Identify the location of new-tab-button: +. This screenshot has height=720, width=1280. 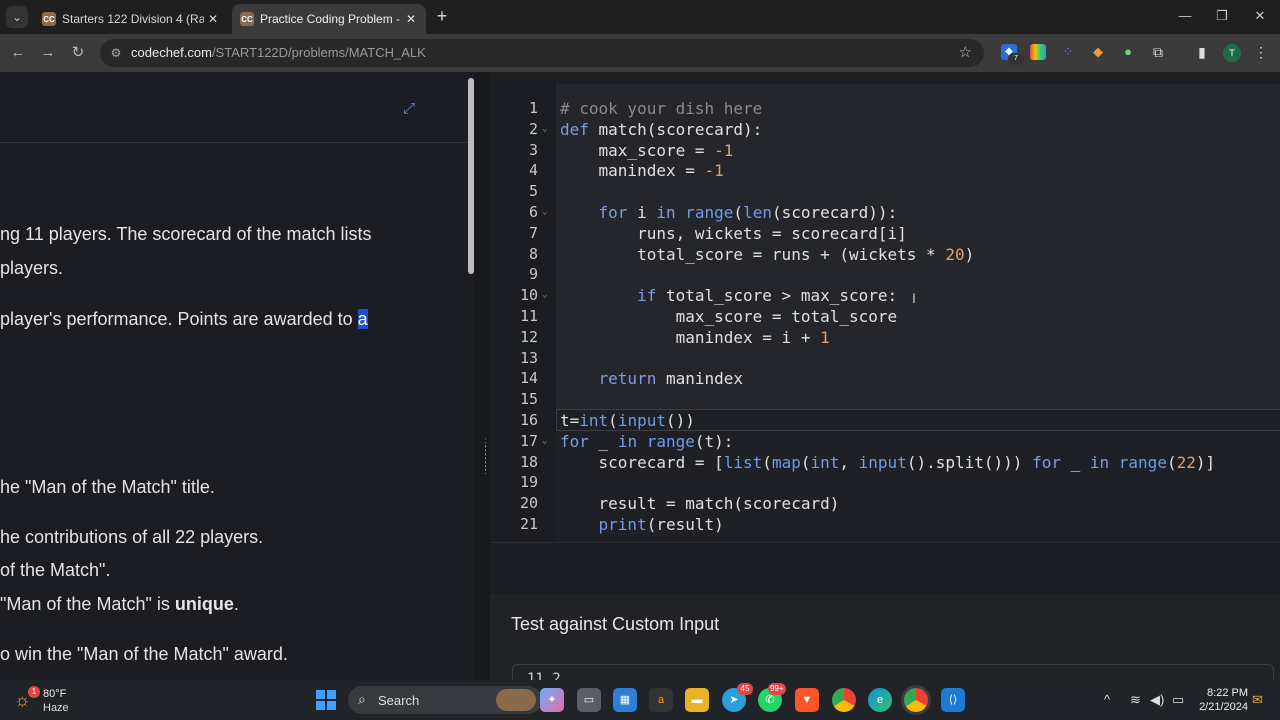
(442, 16).